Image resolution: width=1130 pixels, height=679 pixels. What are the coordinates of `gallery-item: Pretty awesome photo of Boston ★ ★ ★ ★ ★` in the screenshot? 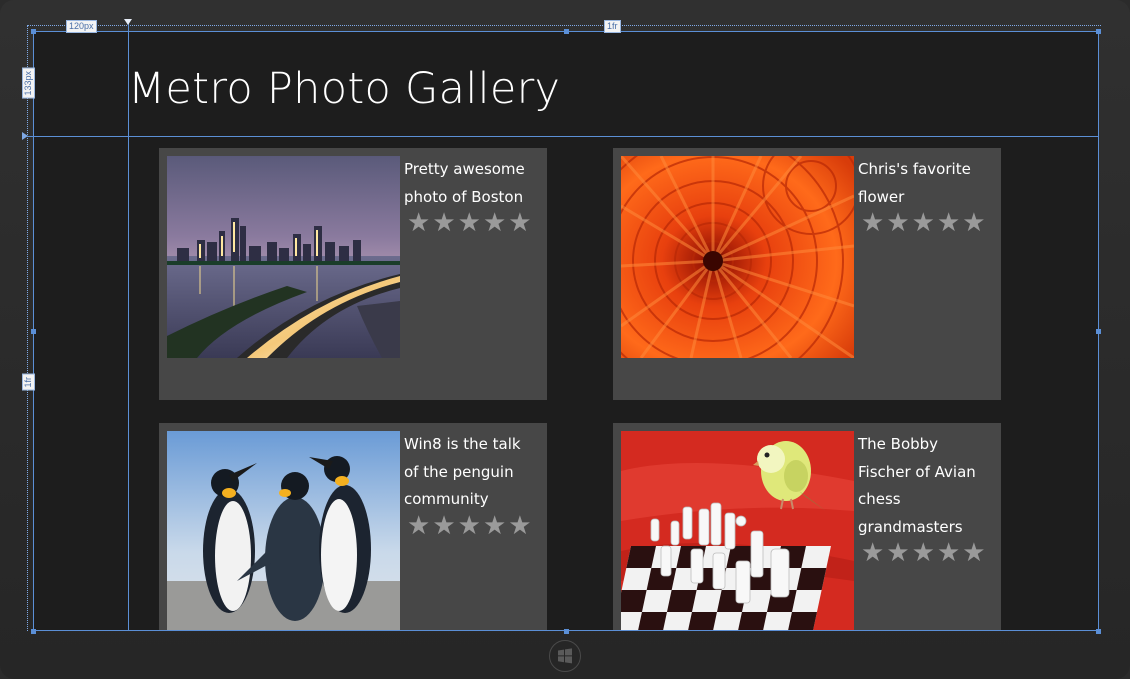 It's located at (353, 274).